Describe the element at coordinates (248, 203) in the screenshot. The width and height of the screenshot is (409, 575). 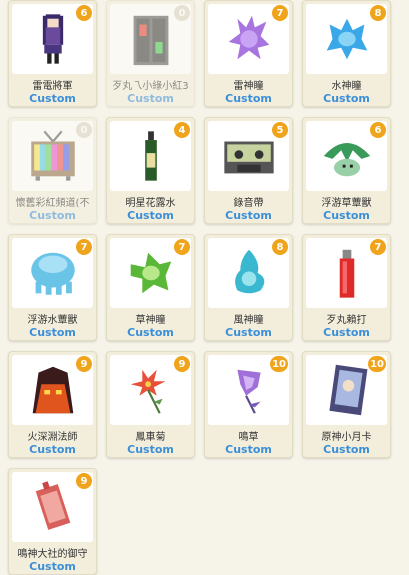
I see `sticker-name: 錄音帶` at that location.